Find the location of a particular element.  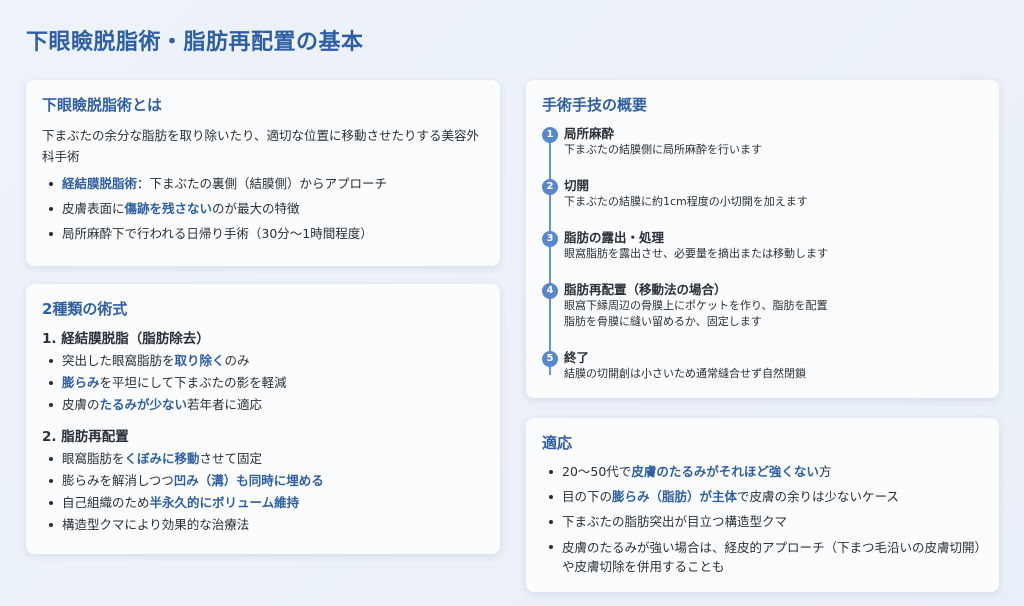

step-5: 5 終了 結膜の切開創は小さいため通常縫合せず自然閉鎖 is located at coordinates (762, 375).